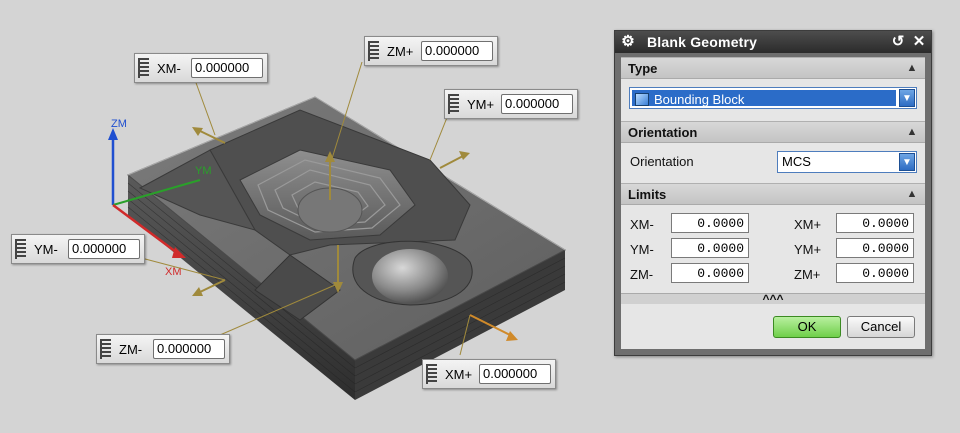 The width and height of the screenshot is (960, 433). Describe the element at coordinates (807, 274) in the screenshot. I see `limit-label-zm-plus: ZM+` at that location.